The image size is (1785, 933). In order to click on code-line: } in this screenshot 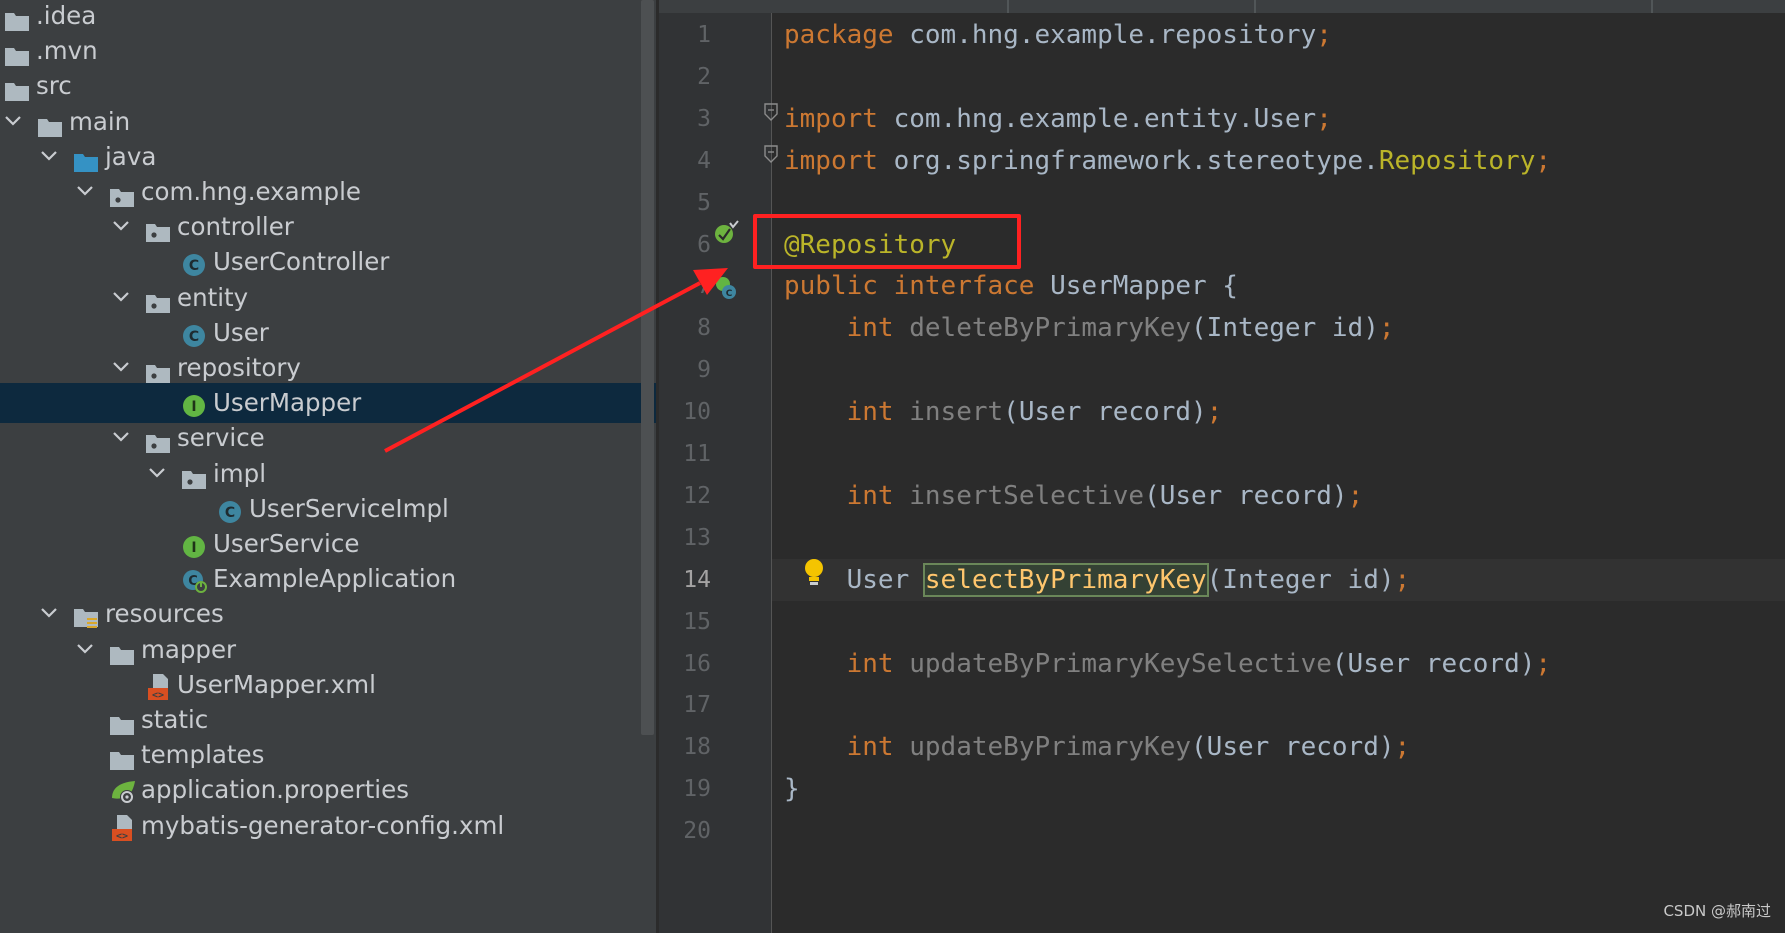, I will do `click(792, 789)`.